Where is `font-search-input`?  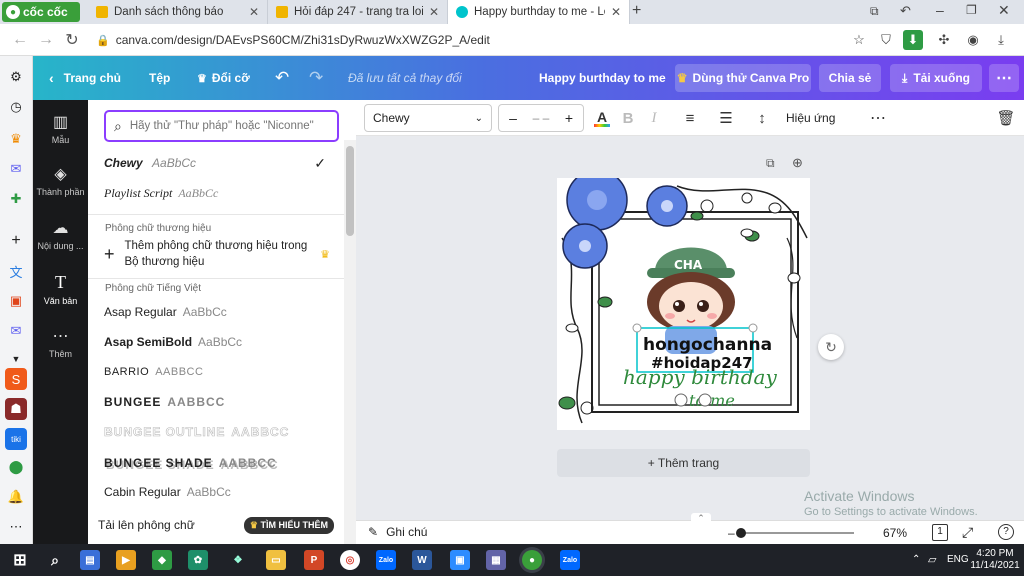
font-search-input is located at coordinates (224, 126).